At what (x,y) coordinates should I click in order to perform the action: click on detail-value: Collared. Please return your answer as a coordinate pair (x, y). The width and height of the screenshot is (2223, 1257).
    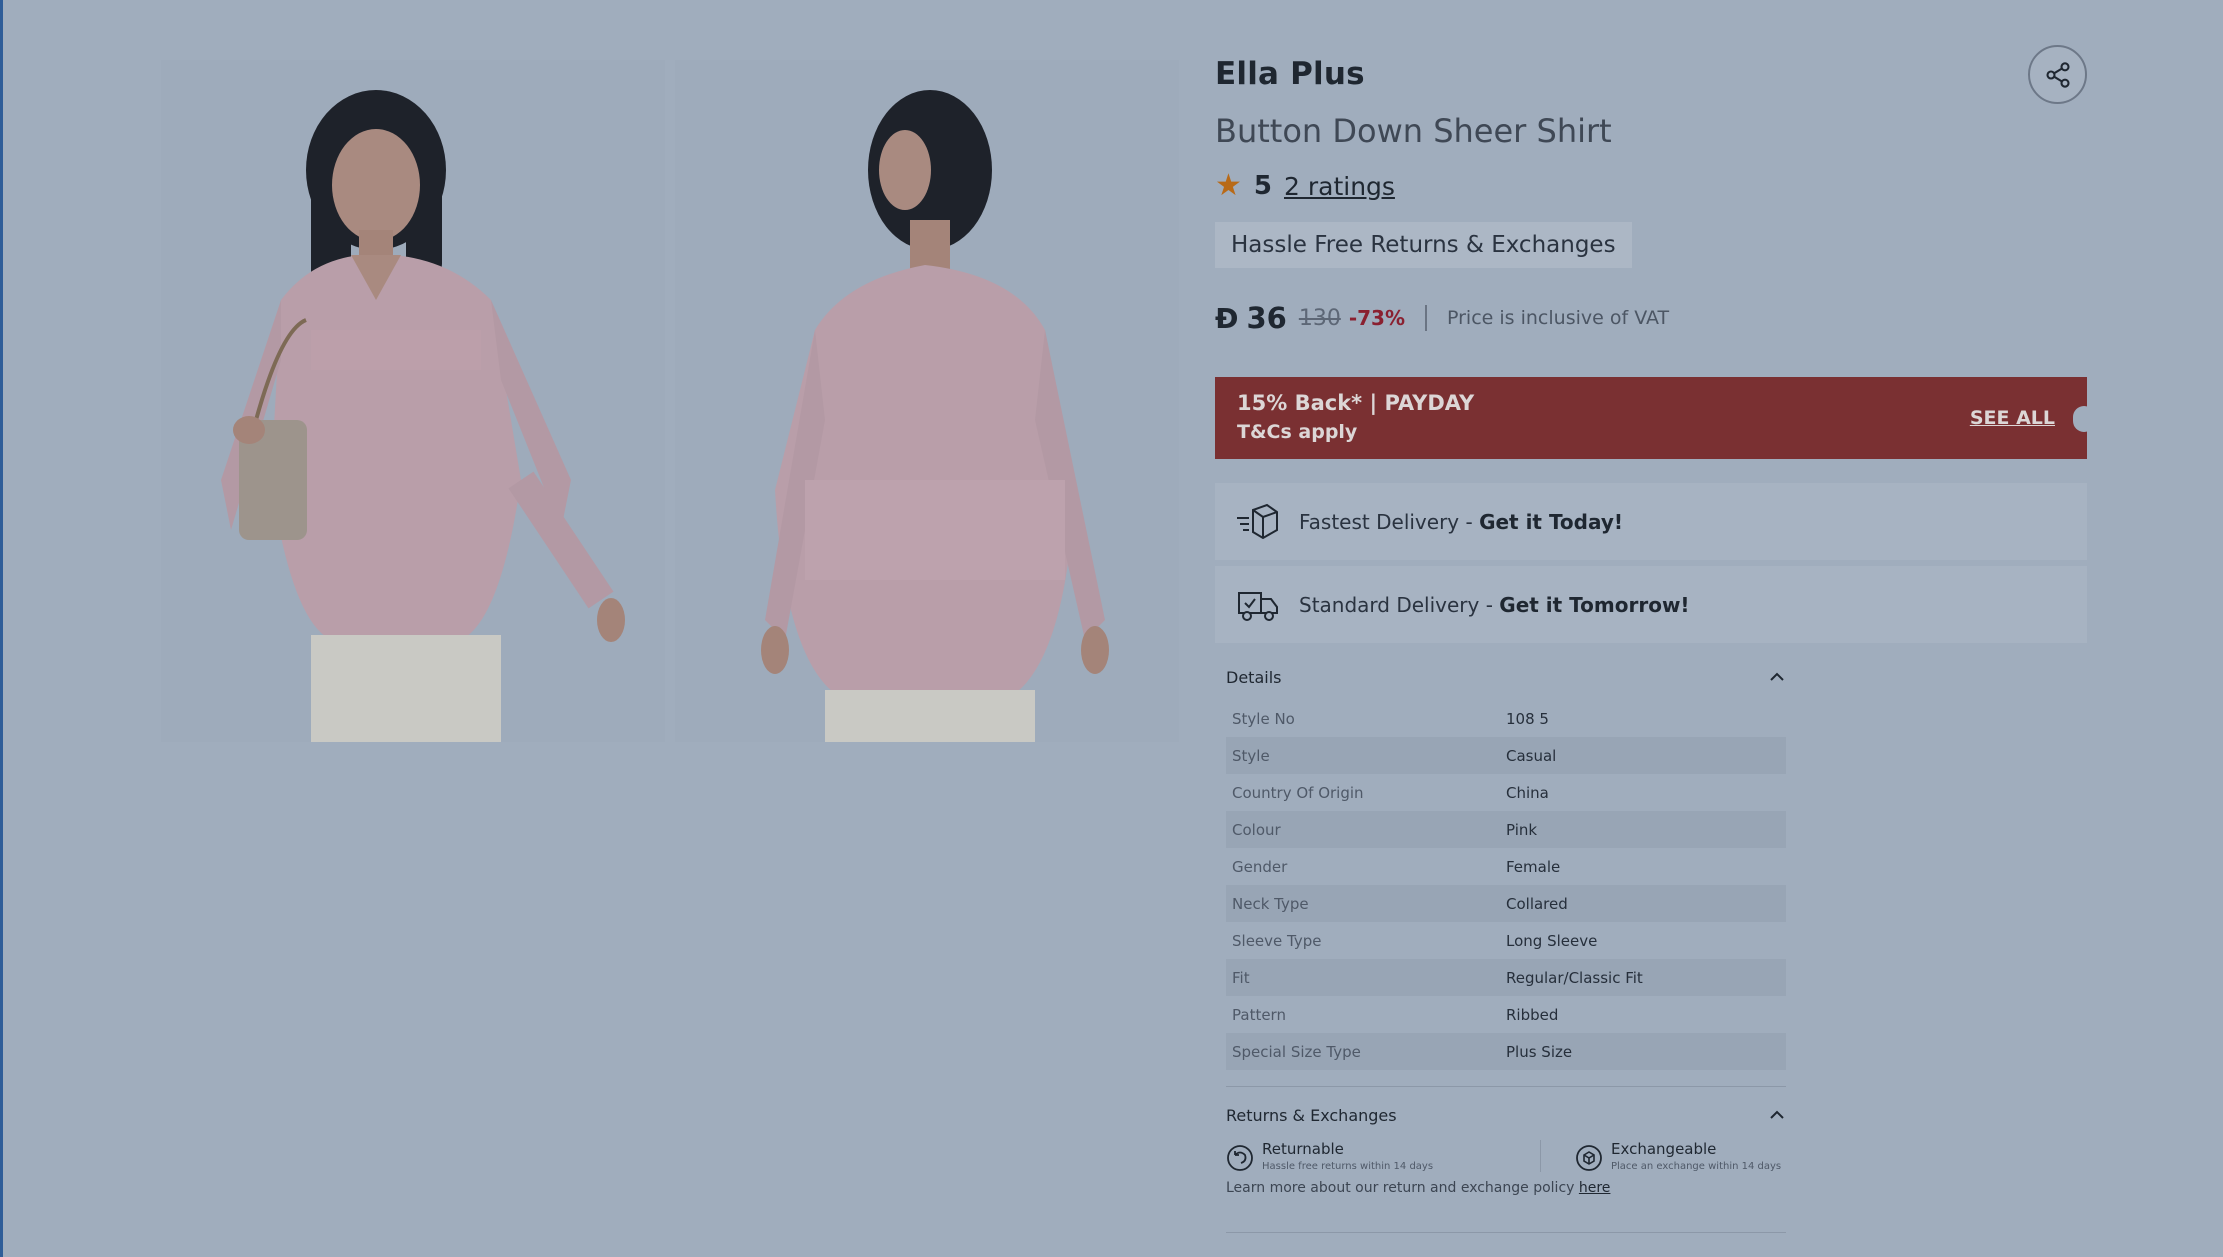
    Looking at the image, I should click on (1537, 903).